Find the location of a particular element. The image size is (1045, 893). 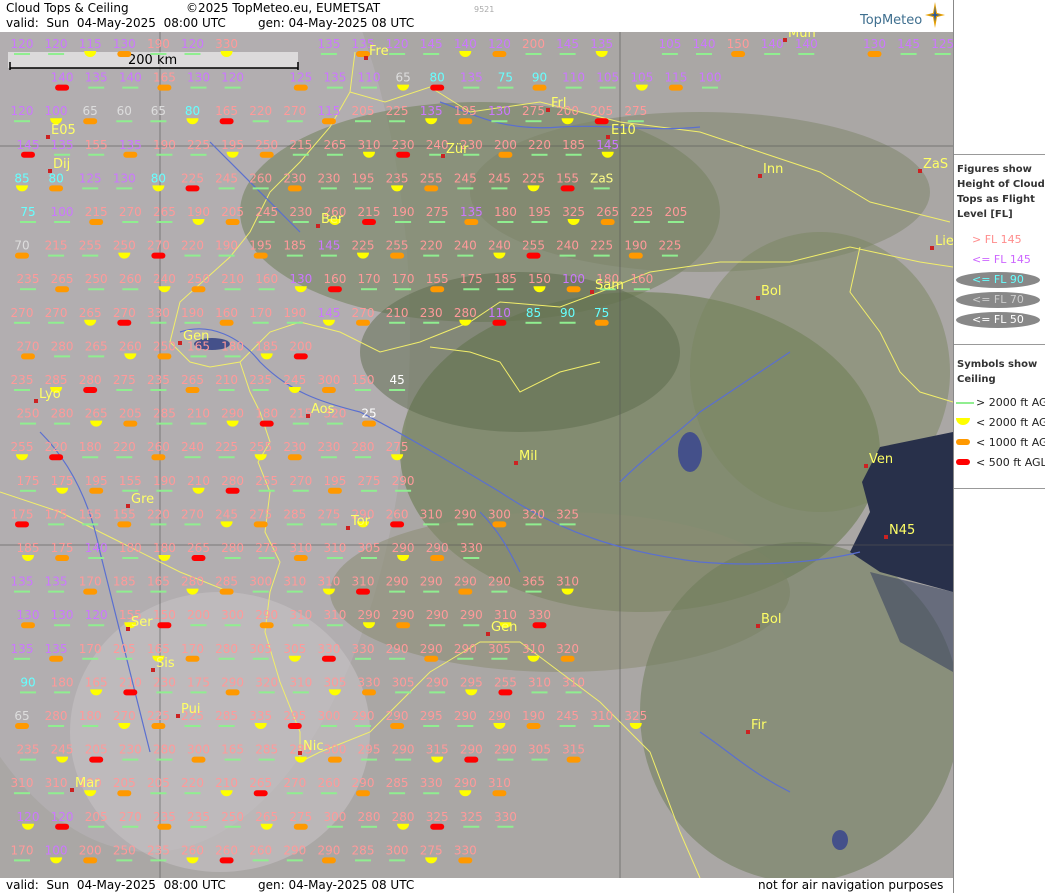

fl-value: 155 is located at coordinates (124, 514).